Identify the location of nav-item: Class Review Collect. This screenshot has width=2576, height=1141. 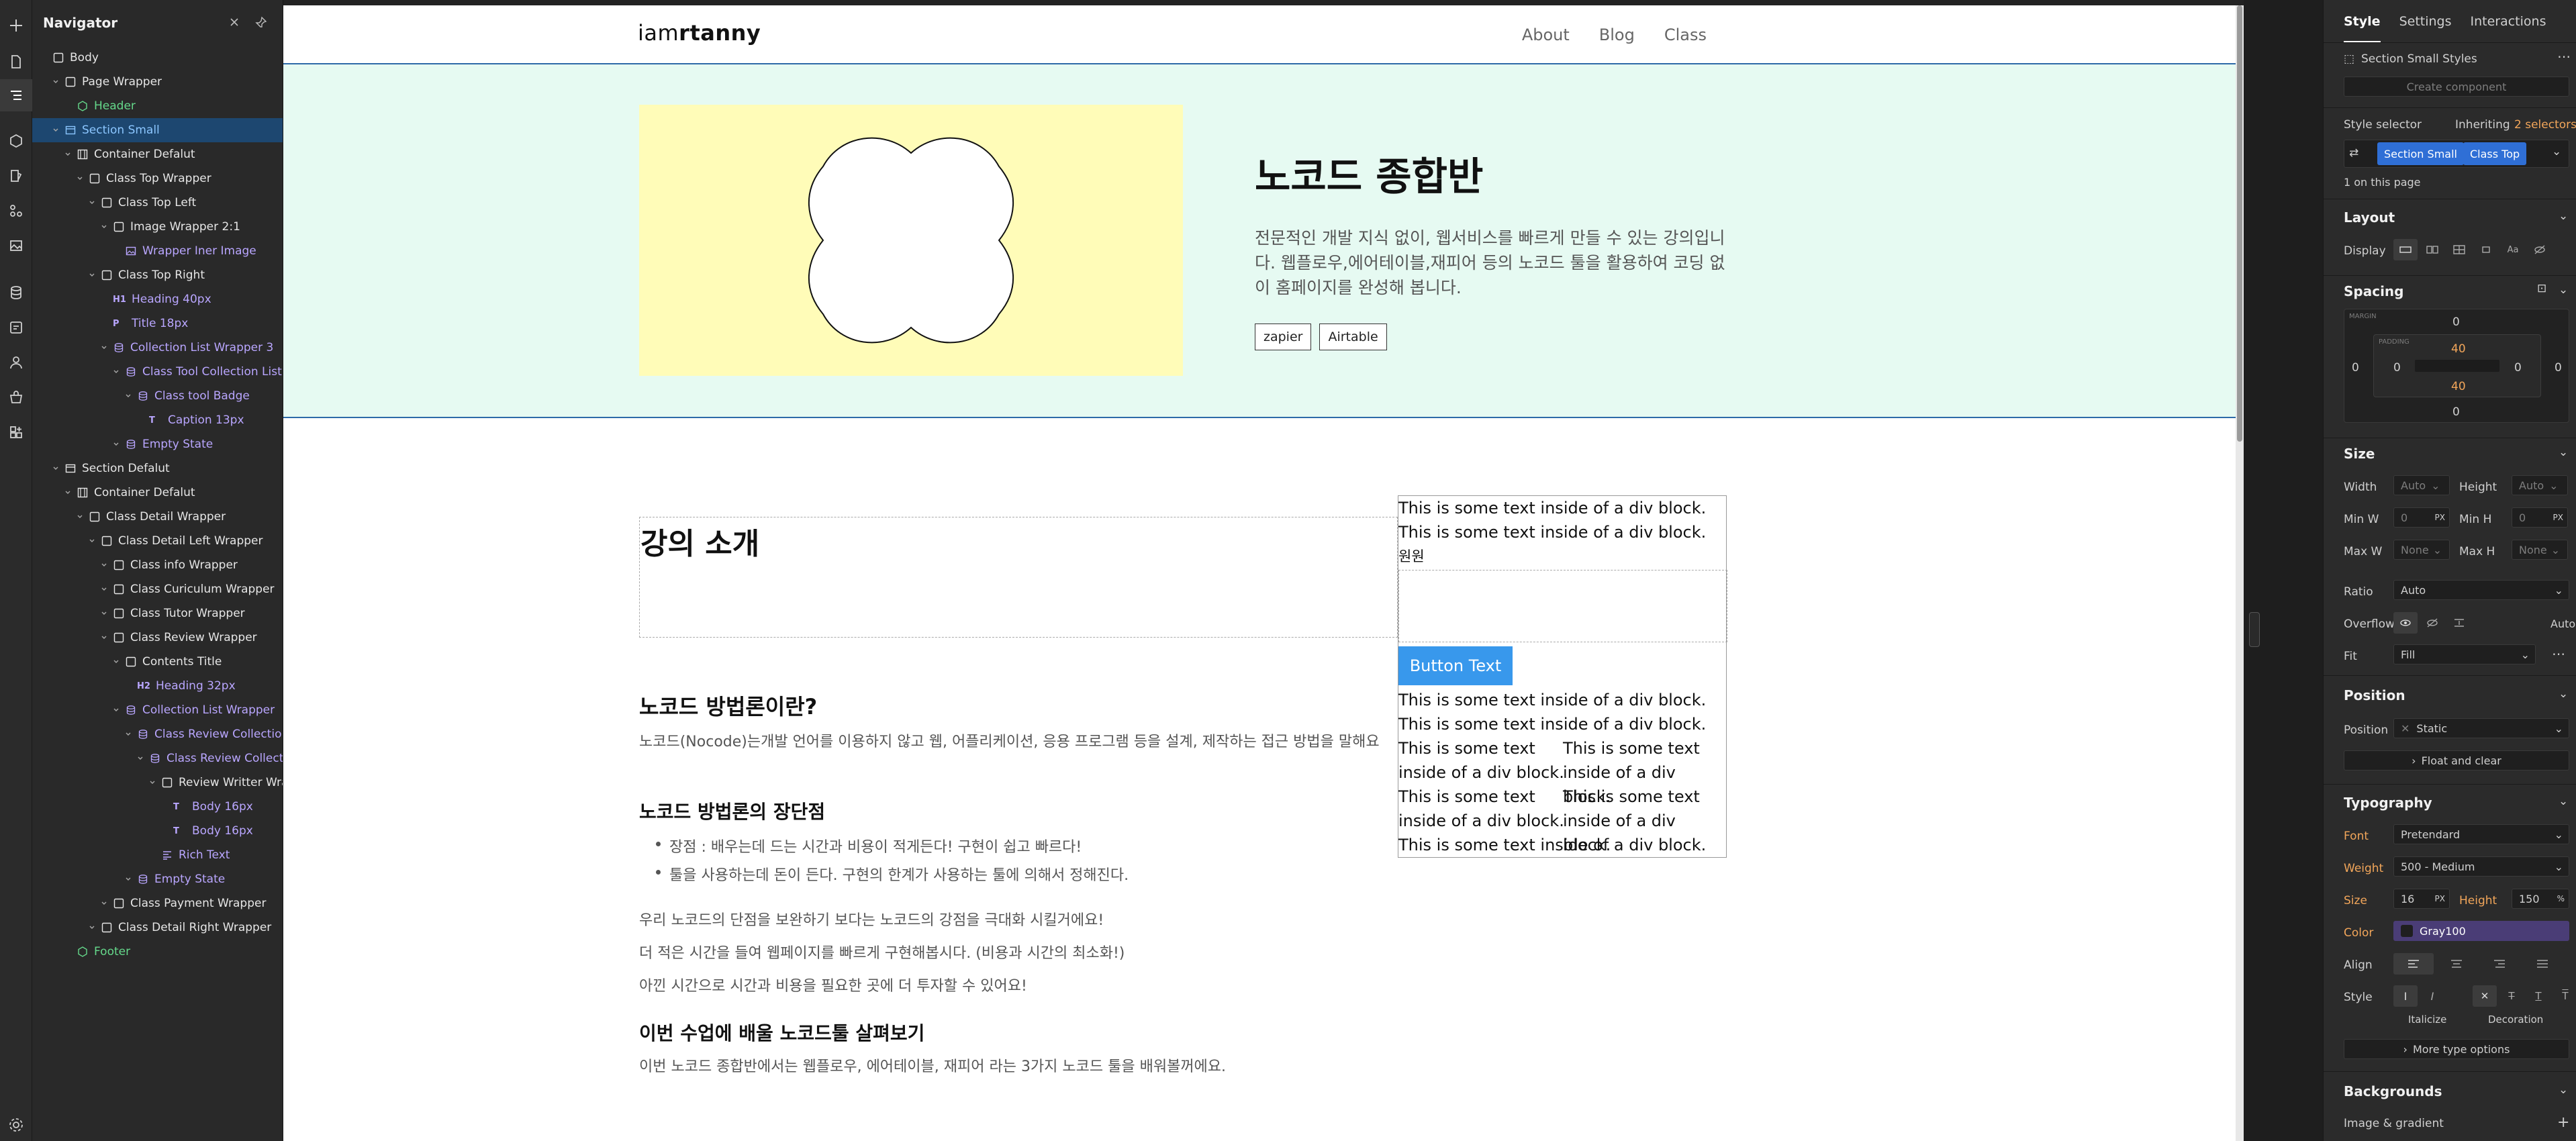
(157, 758).